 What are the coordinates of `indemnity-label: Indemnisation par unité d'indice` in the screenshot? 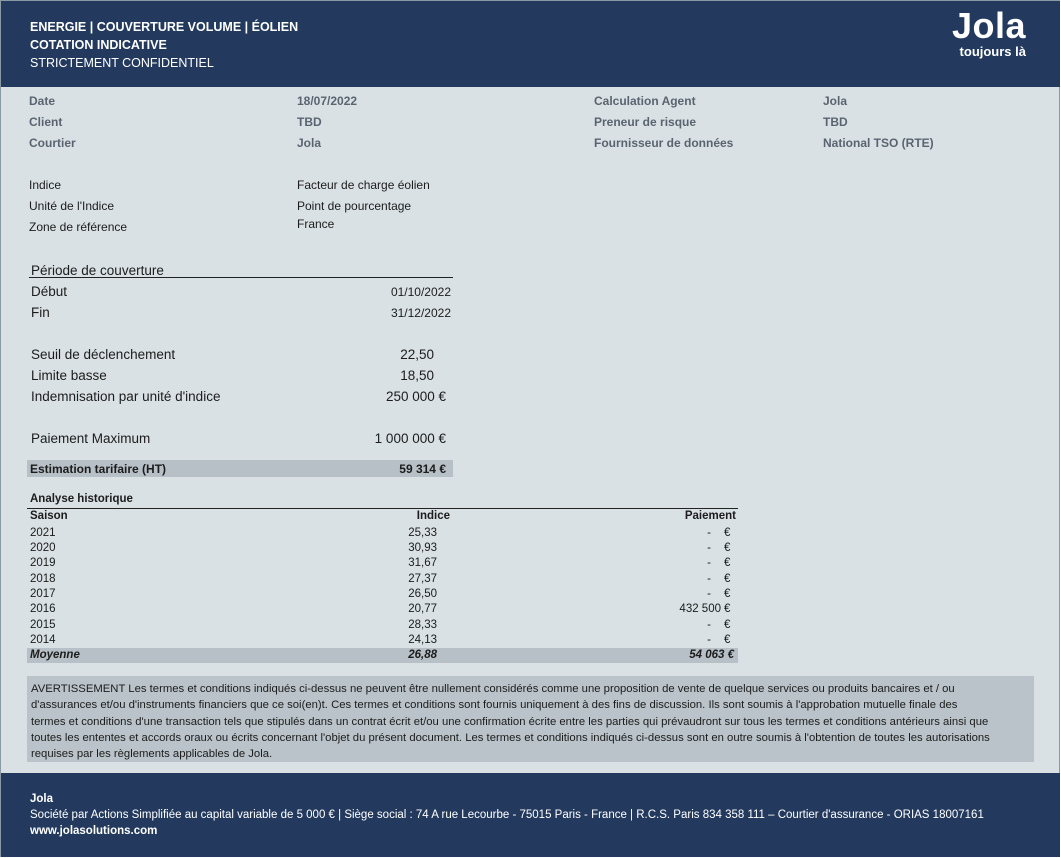 It's located at (126, 396).